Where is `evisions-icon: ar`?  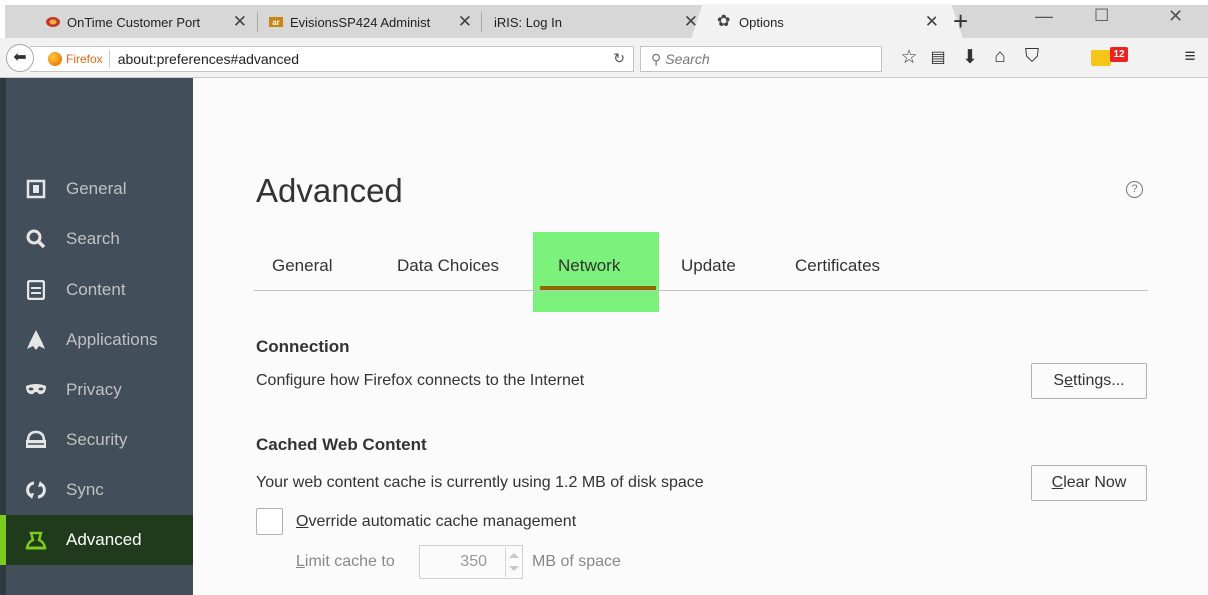 evisions-icon: ar is located at coordinates (276, 22).